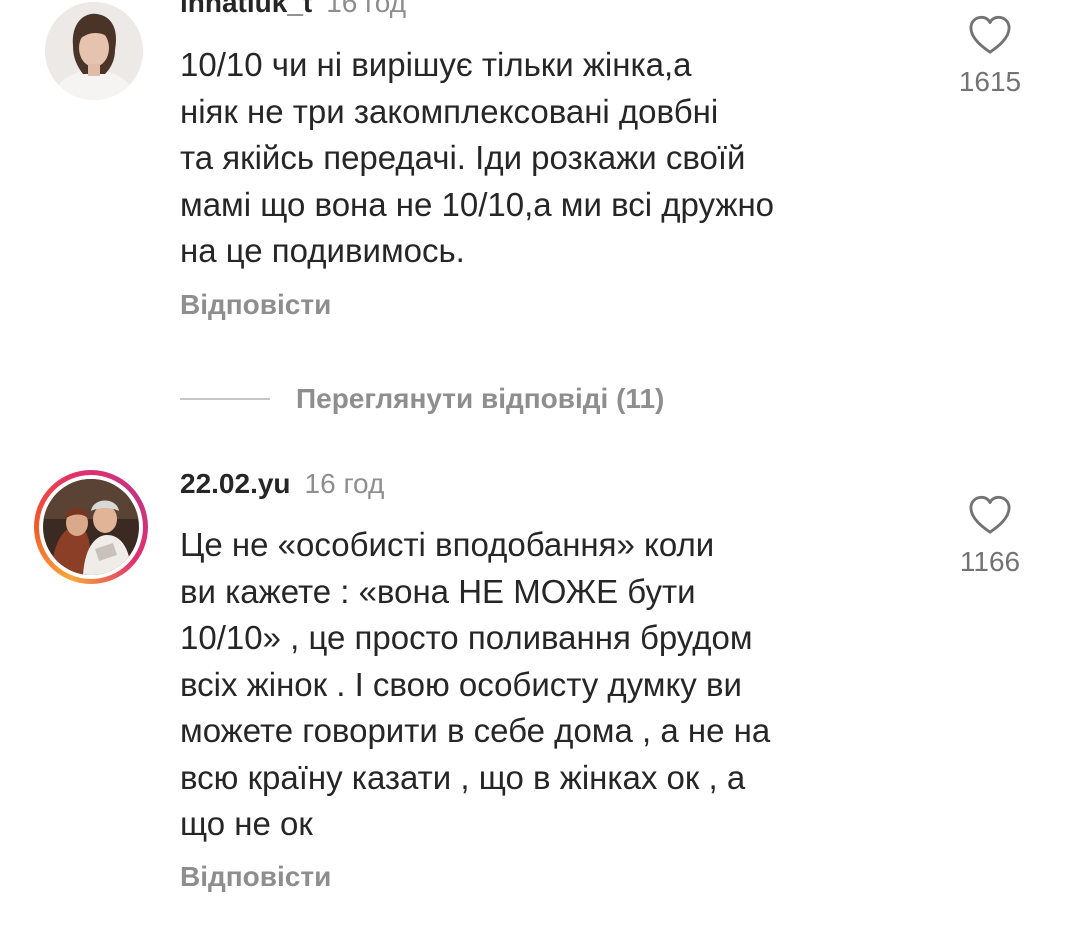 This screenshot has width=1080, height=932. I want to click on comment-meta: 22.02.yu 16 год, so click(282, 484).